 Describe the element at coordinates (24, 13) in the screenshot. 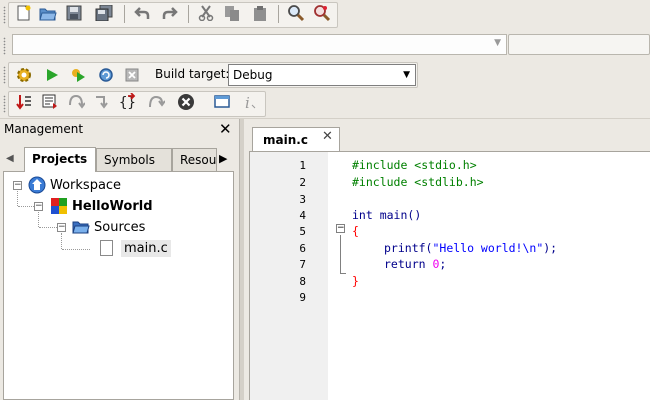

I see `new-file-icon` at that location.